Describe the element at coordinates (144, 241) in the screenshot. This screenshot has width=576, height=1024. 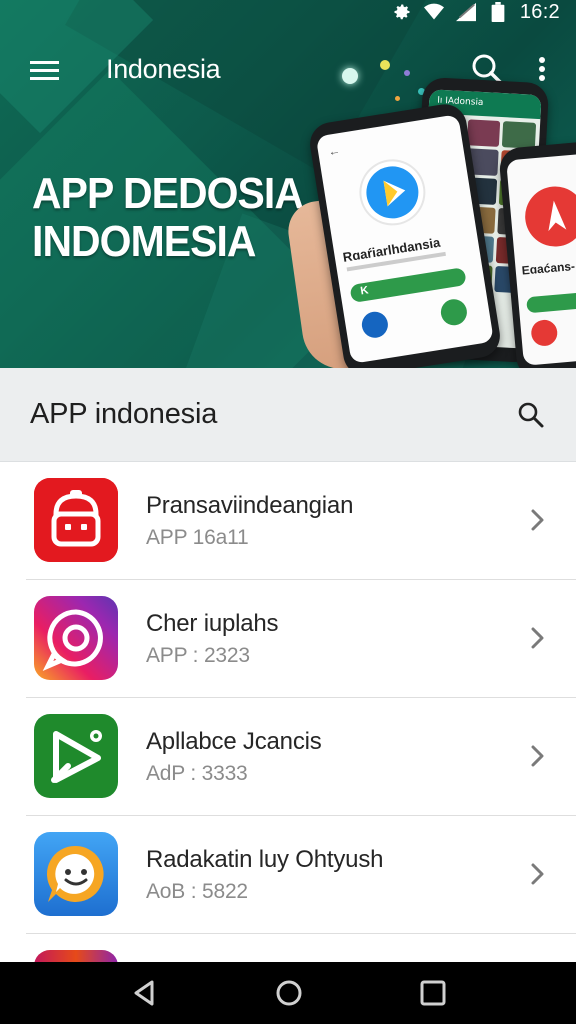
I see `hero-title-line2: INDOMESIA` at that location.